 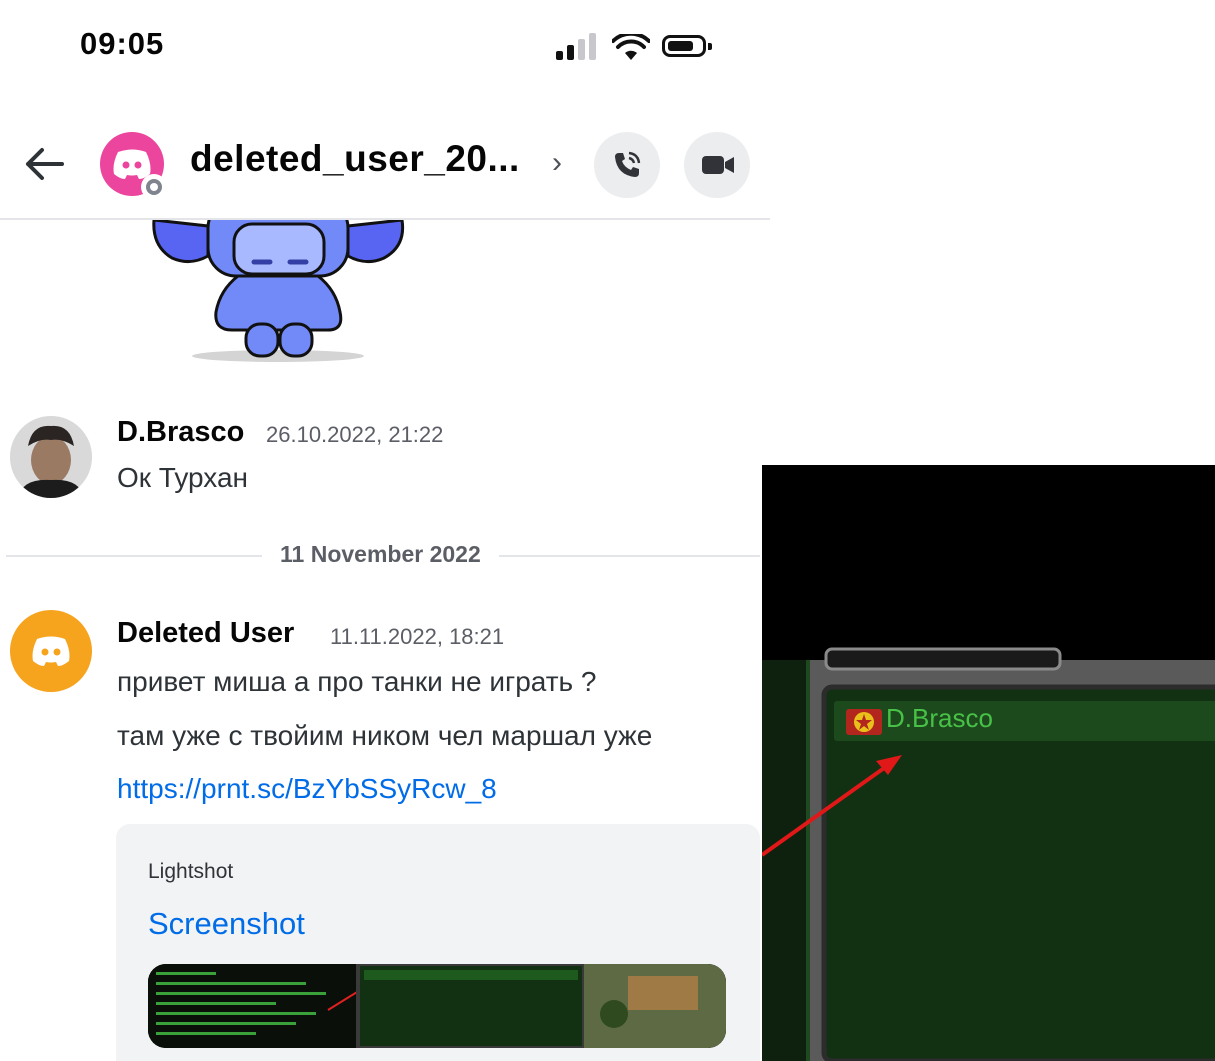 What do you see at coordinates (578, 46) in the screenshot?
I see `signal-icon` at bounding box center [578, 46].